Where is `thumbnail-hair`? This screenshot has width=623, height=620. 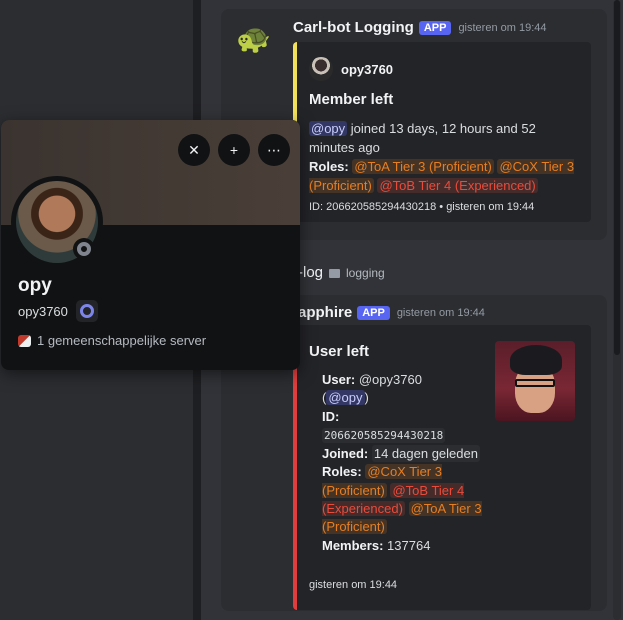 thumbnail-hair is located at coordinates (536, 360).